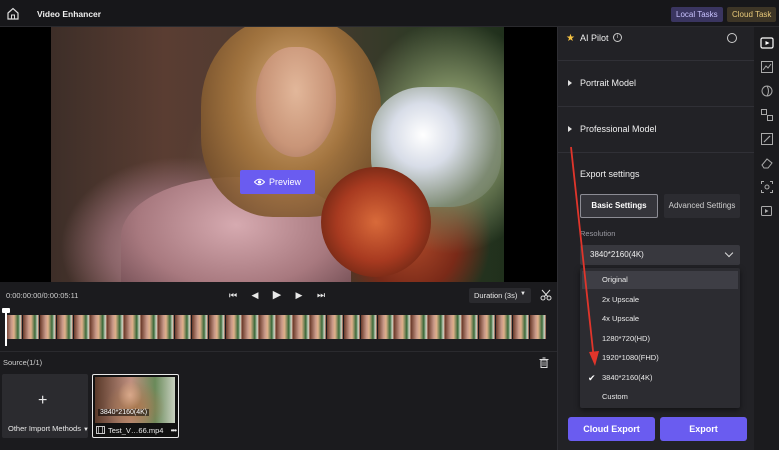 The height and width of the screenshot is (450, 779). What do you see at coordinates (656, 44) in the screenshot?
I see `ai-pilot-row: ★ AI Pilot i` at bounding box center [656, 44].